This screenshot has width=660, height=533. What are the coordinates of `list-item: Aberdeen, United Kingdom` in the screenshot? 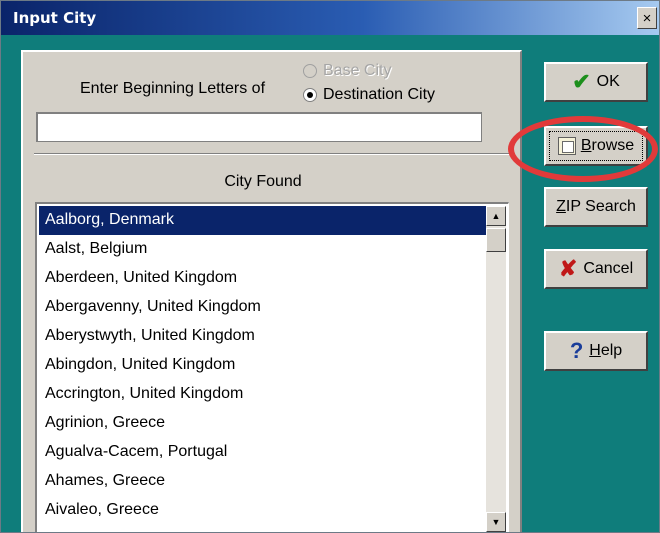 It's located at (263, 278).